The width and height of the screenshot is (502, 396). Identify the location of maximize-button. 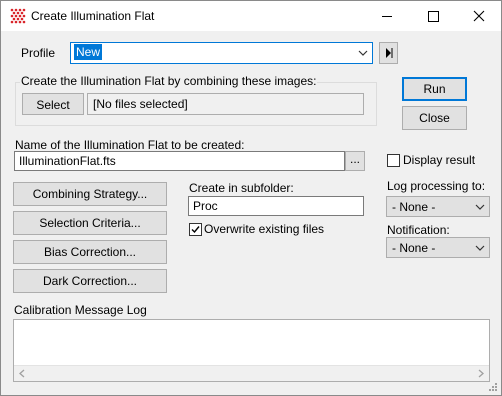
(433, 16).